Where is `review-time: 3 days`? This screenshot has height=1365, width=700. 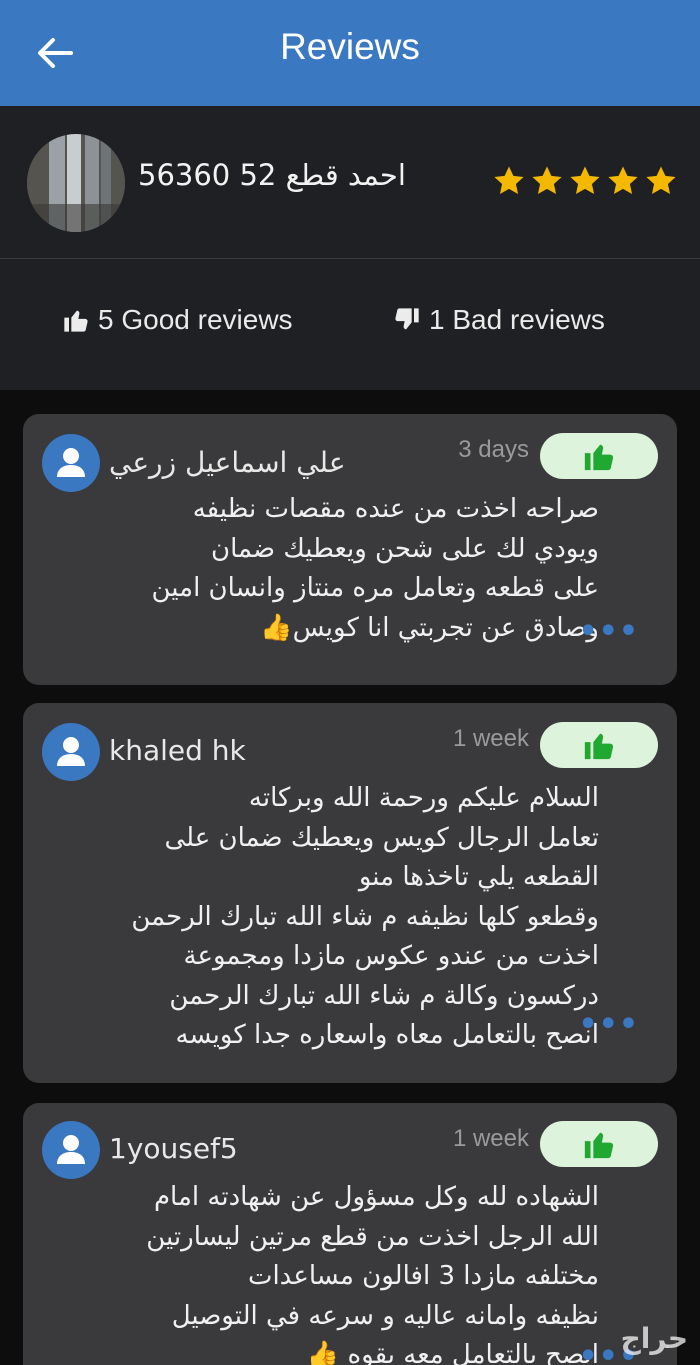
review-time: 3 days is located at coordinates (493, 449).